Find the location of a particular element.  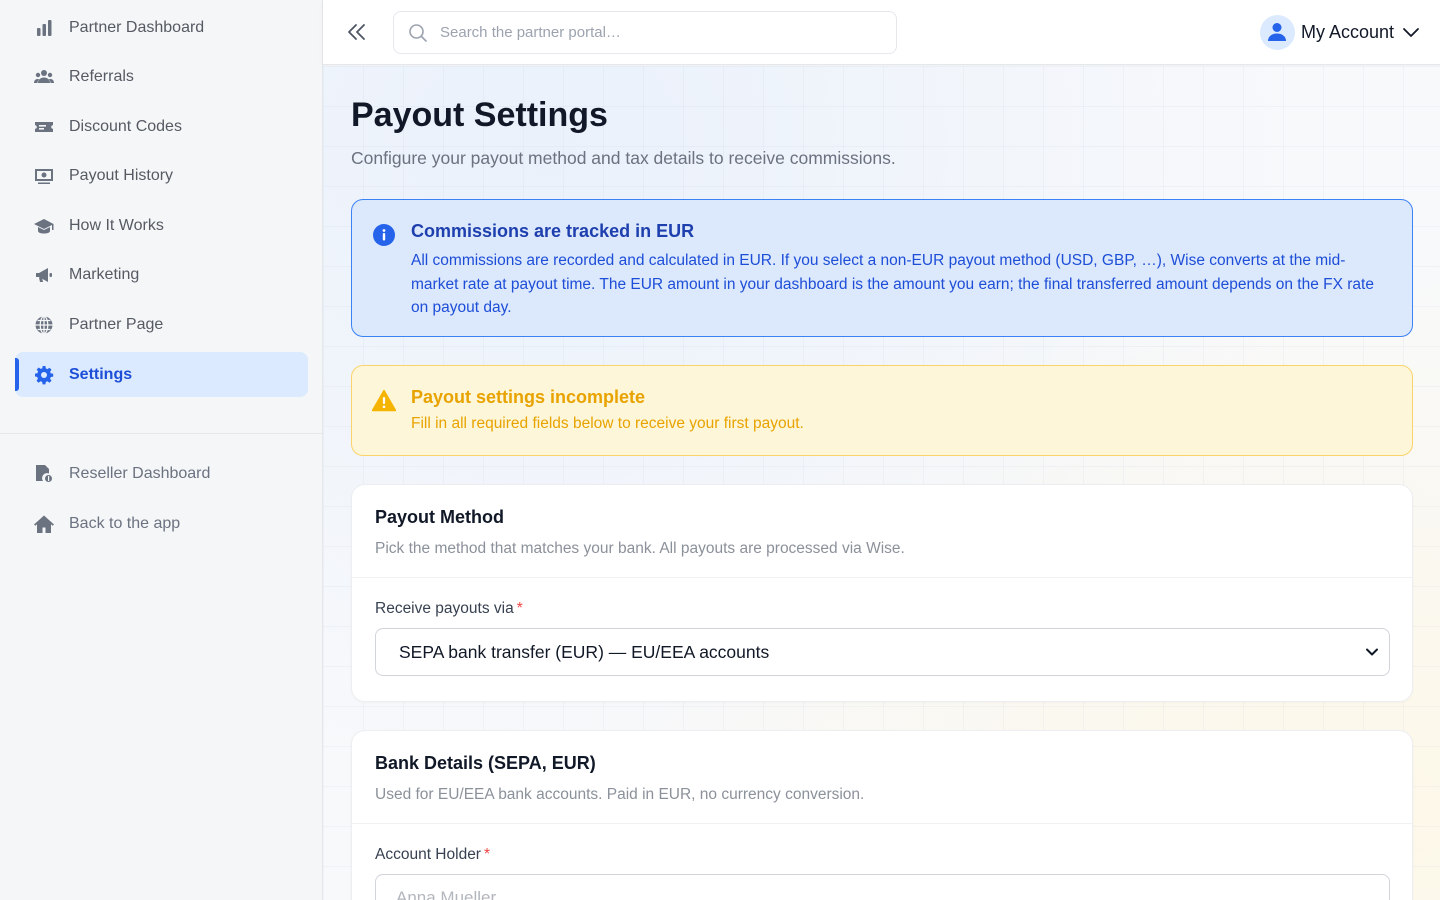

sidebar-item-label: How It Works is located at coordinates (116, 225).